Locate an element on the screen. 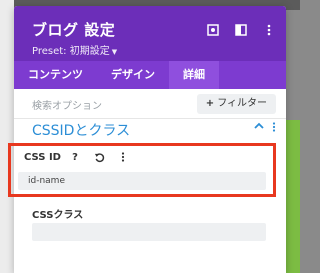  tab-advanced: 詳細 is located at coordinates (194, 75).